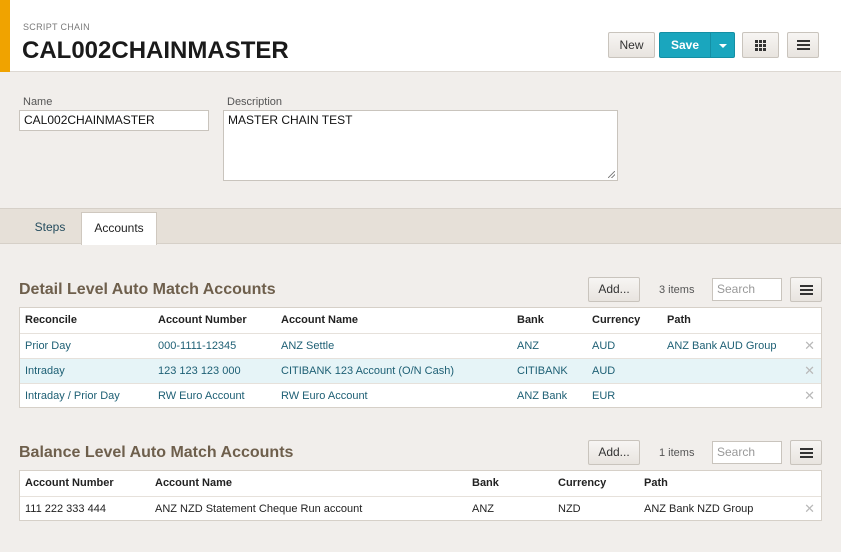  What do you see at coordinates (197, 346) in the screenshot?
I see `account-number-cell: 000-1111-12345` at bounding box center [197, 346].